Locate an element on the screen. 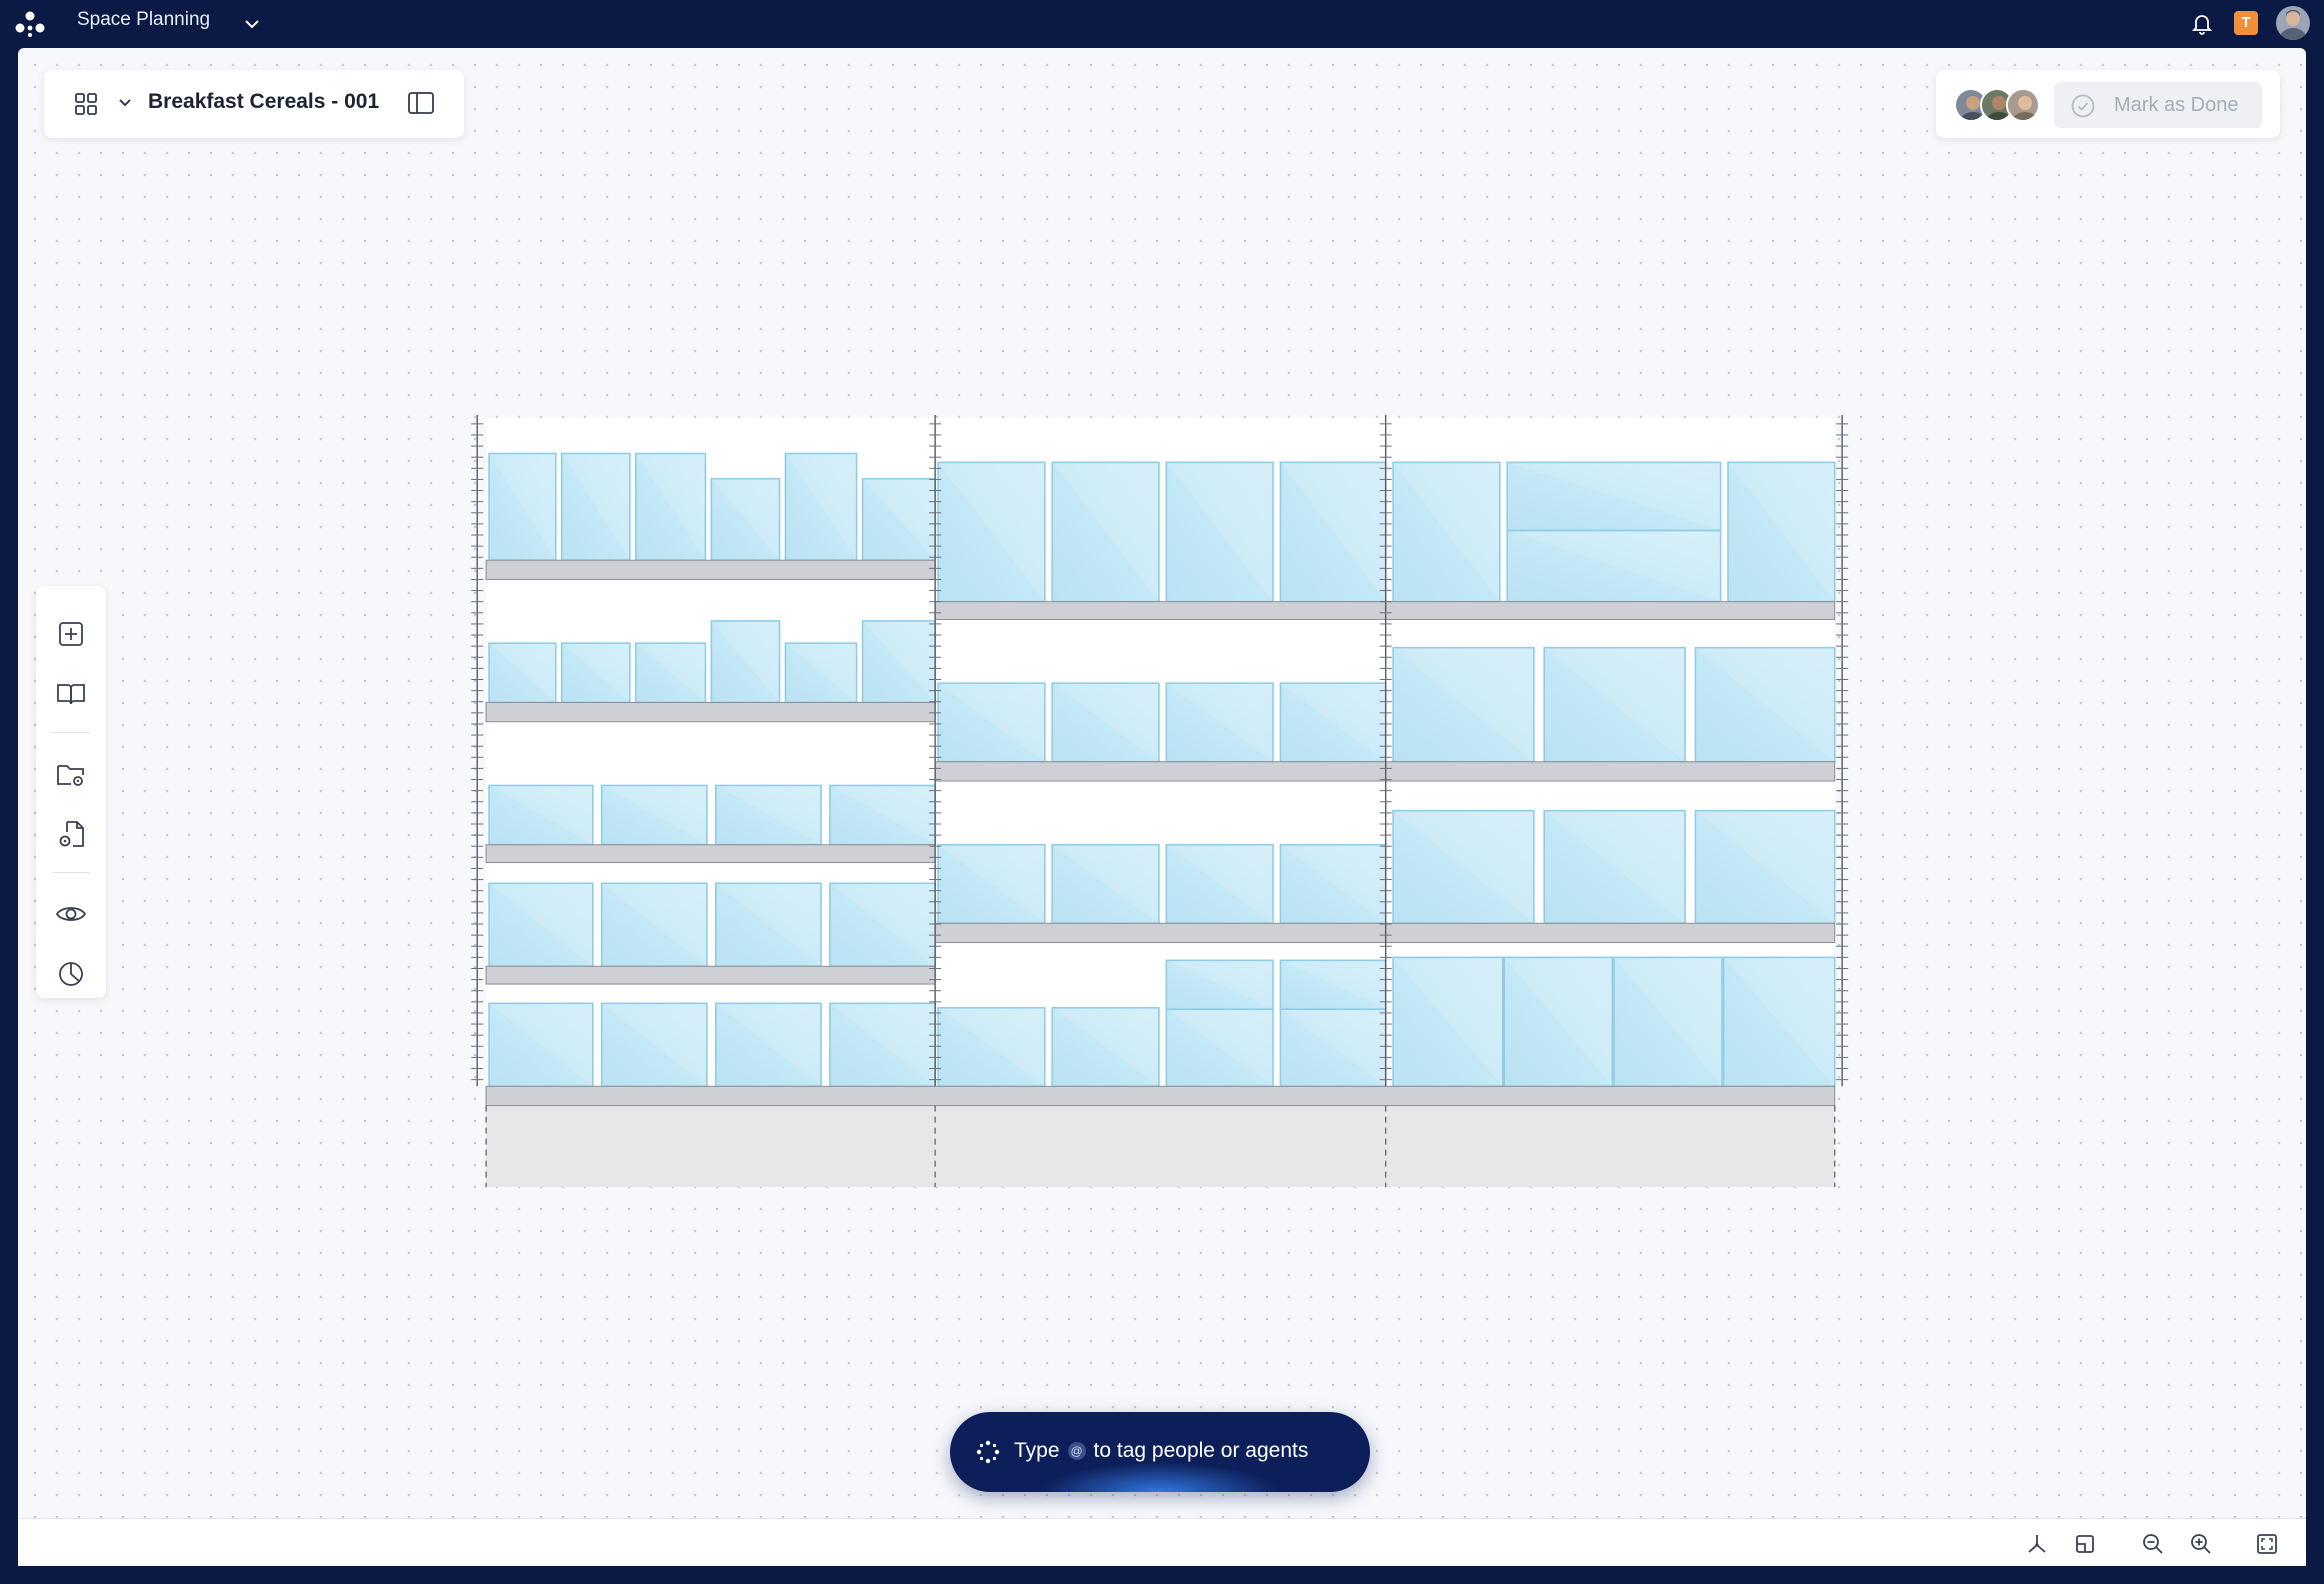  mention-at-chip: @ is located at coordinates (1076, 1451).